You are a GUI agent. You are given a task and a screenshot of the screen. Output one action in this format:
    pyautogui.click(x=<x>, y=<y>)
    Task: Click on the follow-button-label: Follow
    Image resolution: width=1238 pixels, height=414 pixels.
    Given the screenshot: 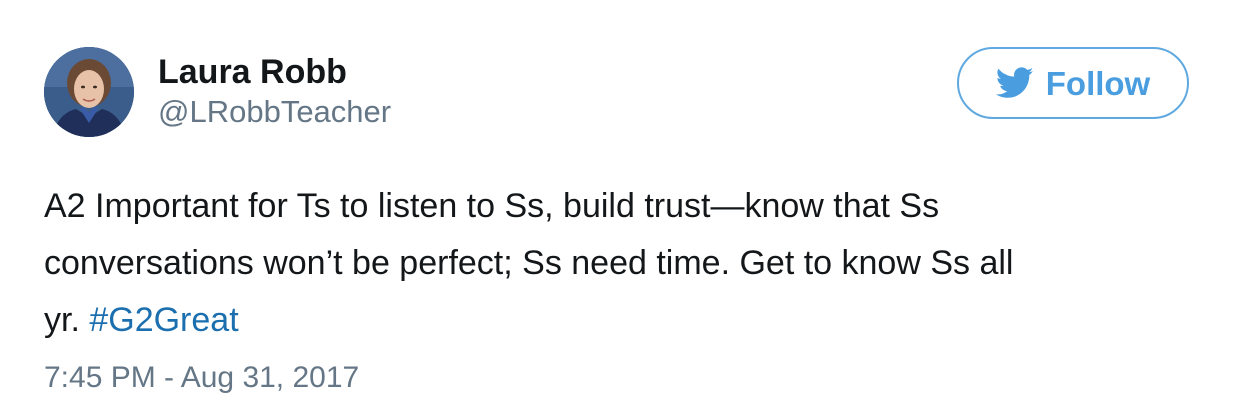 What is the action you would take?
    pyautogui.click(x=1098, y=83)
    